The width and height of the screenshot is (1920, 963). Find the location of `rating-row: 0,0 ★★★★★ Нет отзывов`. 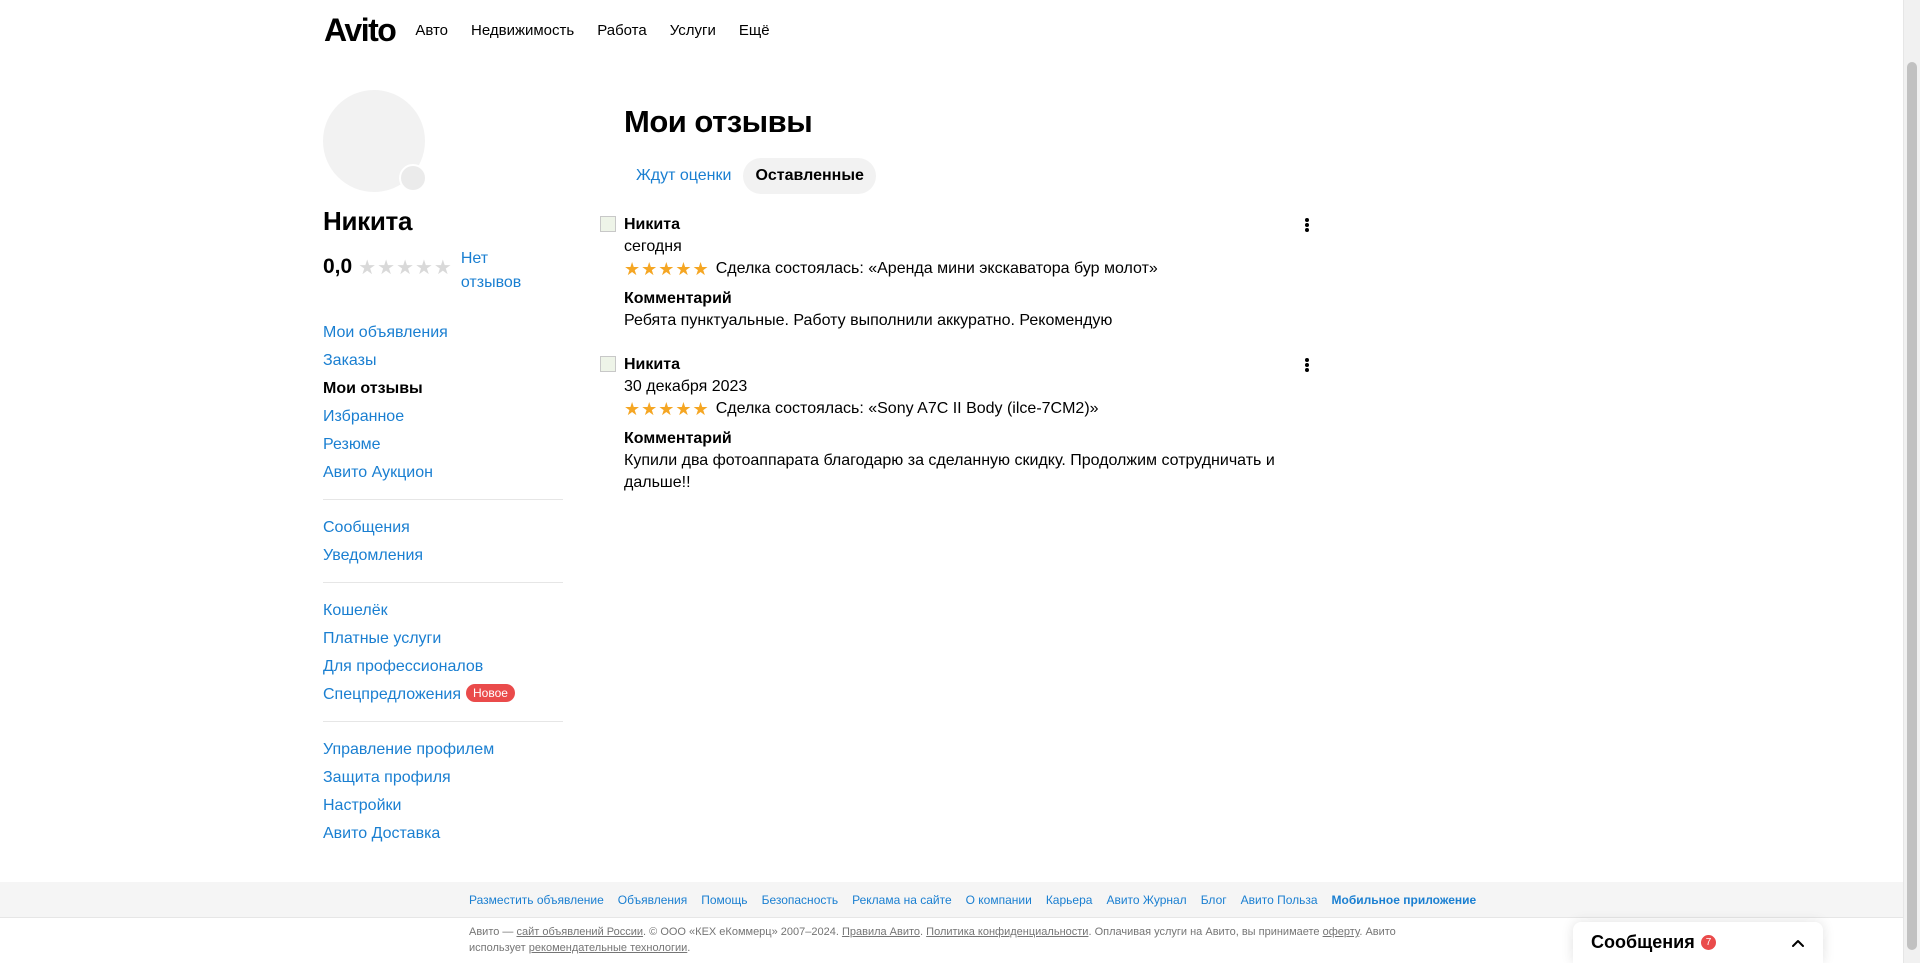

rating-row: 0,0 ★★★★★ Нет отзывов is located at coordinates (443, 271).